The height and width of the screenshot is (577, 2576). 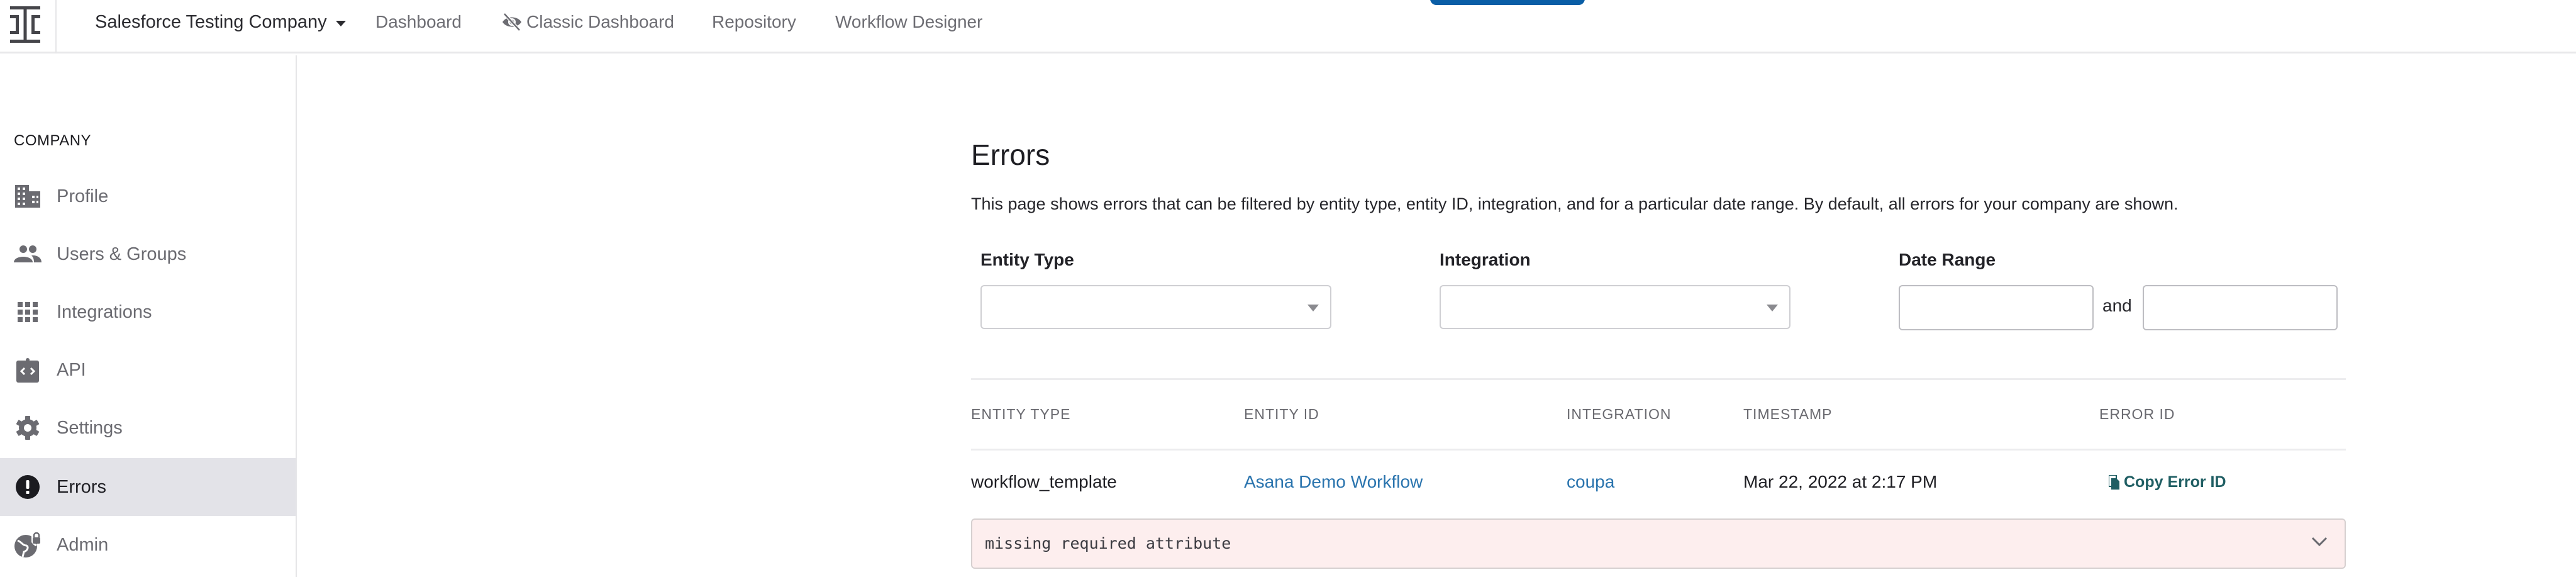 I want to click on cell-timestamp: Mar 22, 2022 at 2:17 PM, so click(x=1840, y=481).